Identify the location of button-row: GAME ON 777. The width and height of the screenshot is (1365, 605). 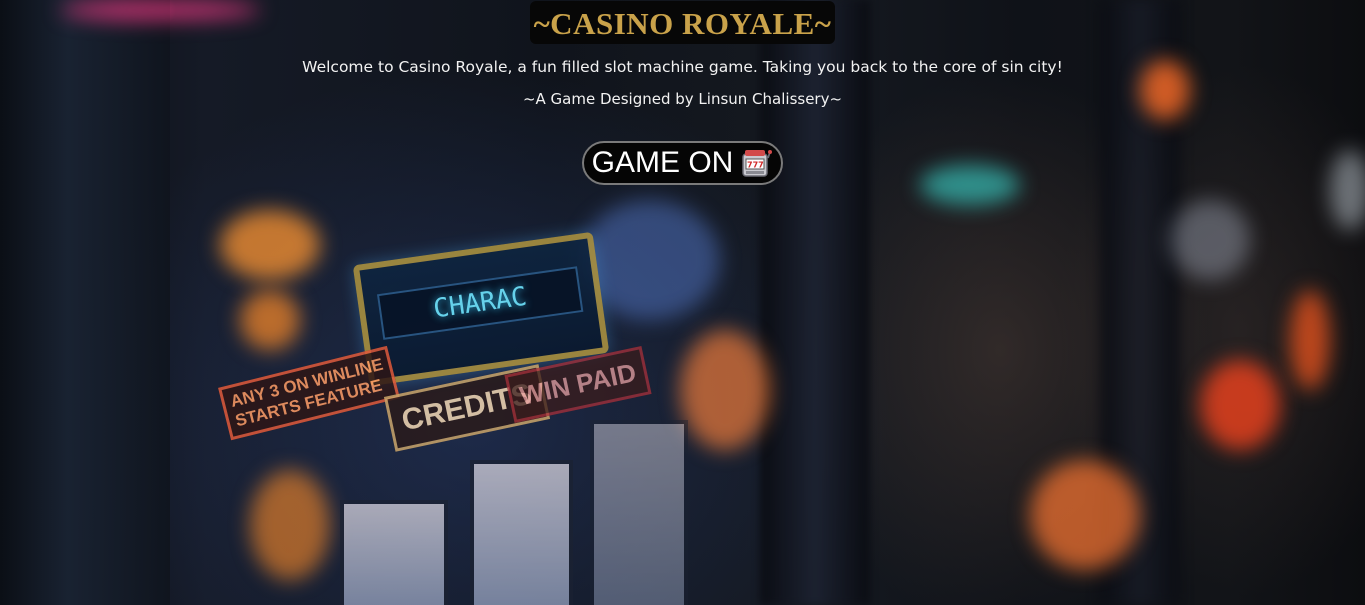
(682, 163).